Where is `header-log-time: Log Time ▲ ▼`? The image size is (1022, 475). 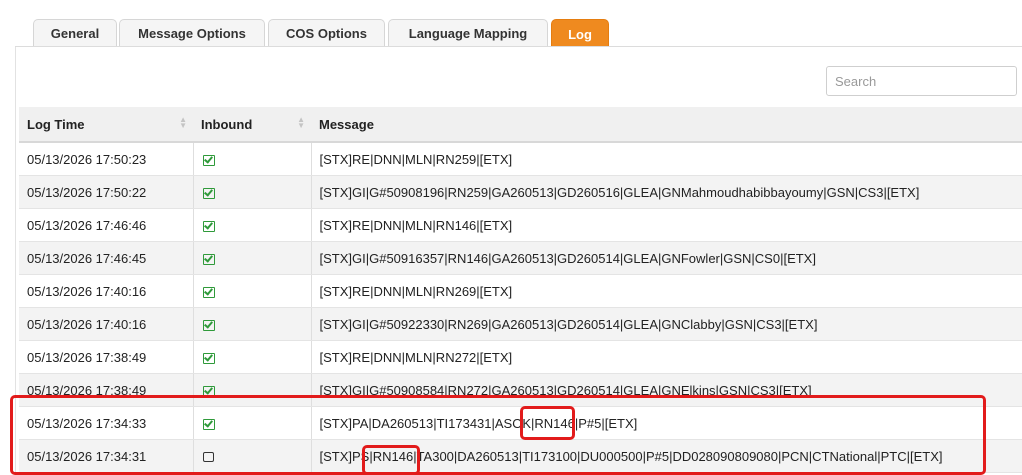 header-log-time: Log Time ▲ ▼ is located at coordinates (106, 125).